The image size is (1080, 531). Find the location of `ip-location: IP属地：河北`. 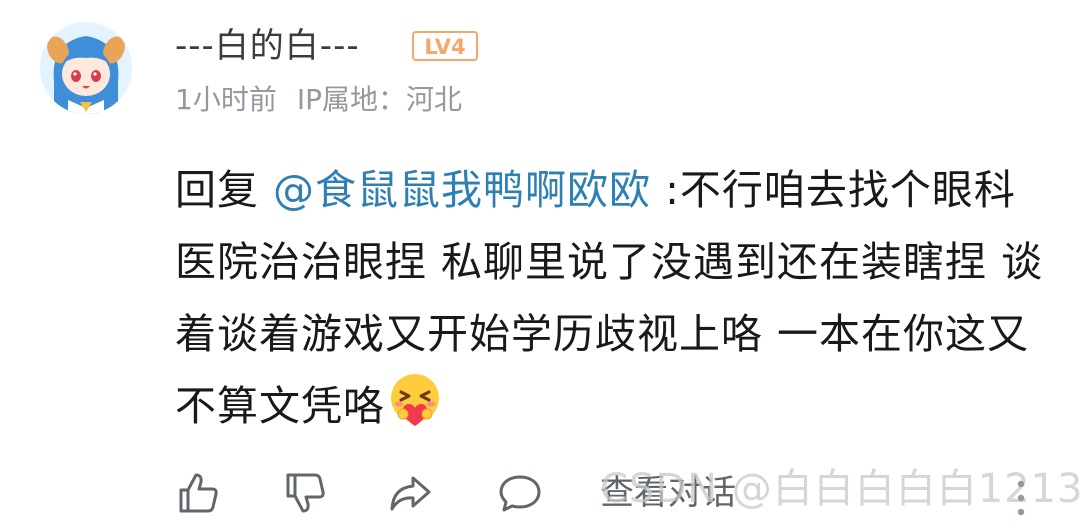

ip-location: IP属地：河北 is located at coordinates (379, 99).